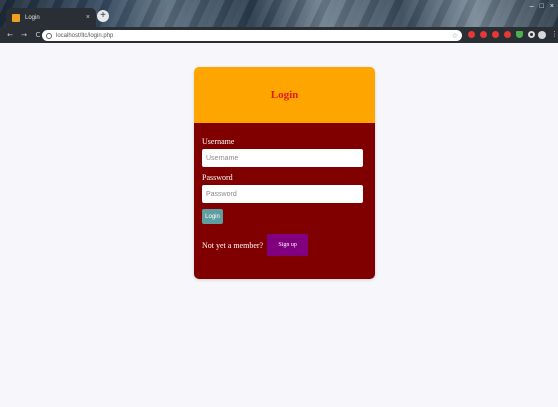 The height and width of the screenshot is (407, 558). I want to click on username-placeholder: Username, so click(222, 158).